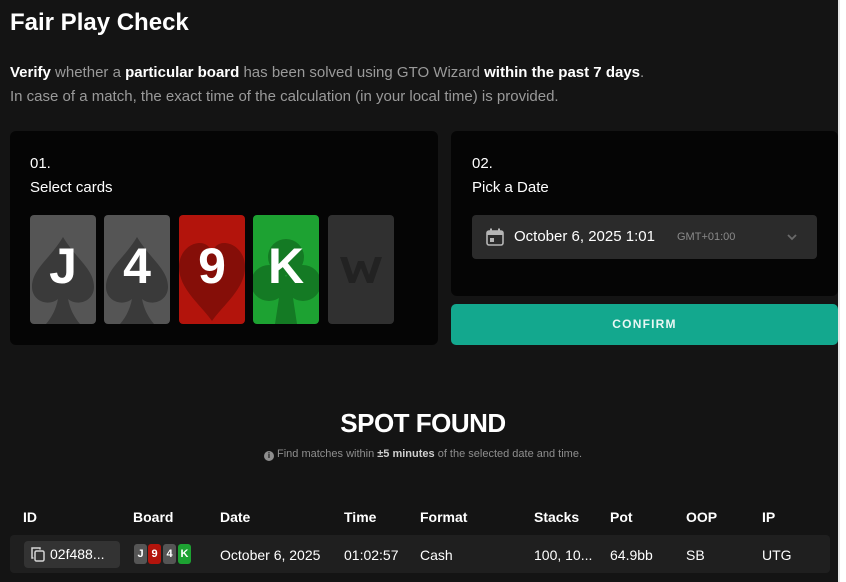  I want to click on copy-icon, so click(38, 554).